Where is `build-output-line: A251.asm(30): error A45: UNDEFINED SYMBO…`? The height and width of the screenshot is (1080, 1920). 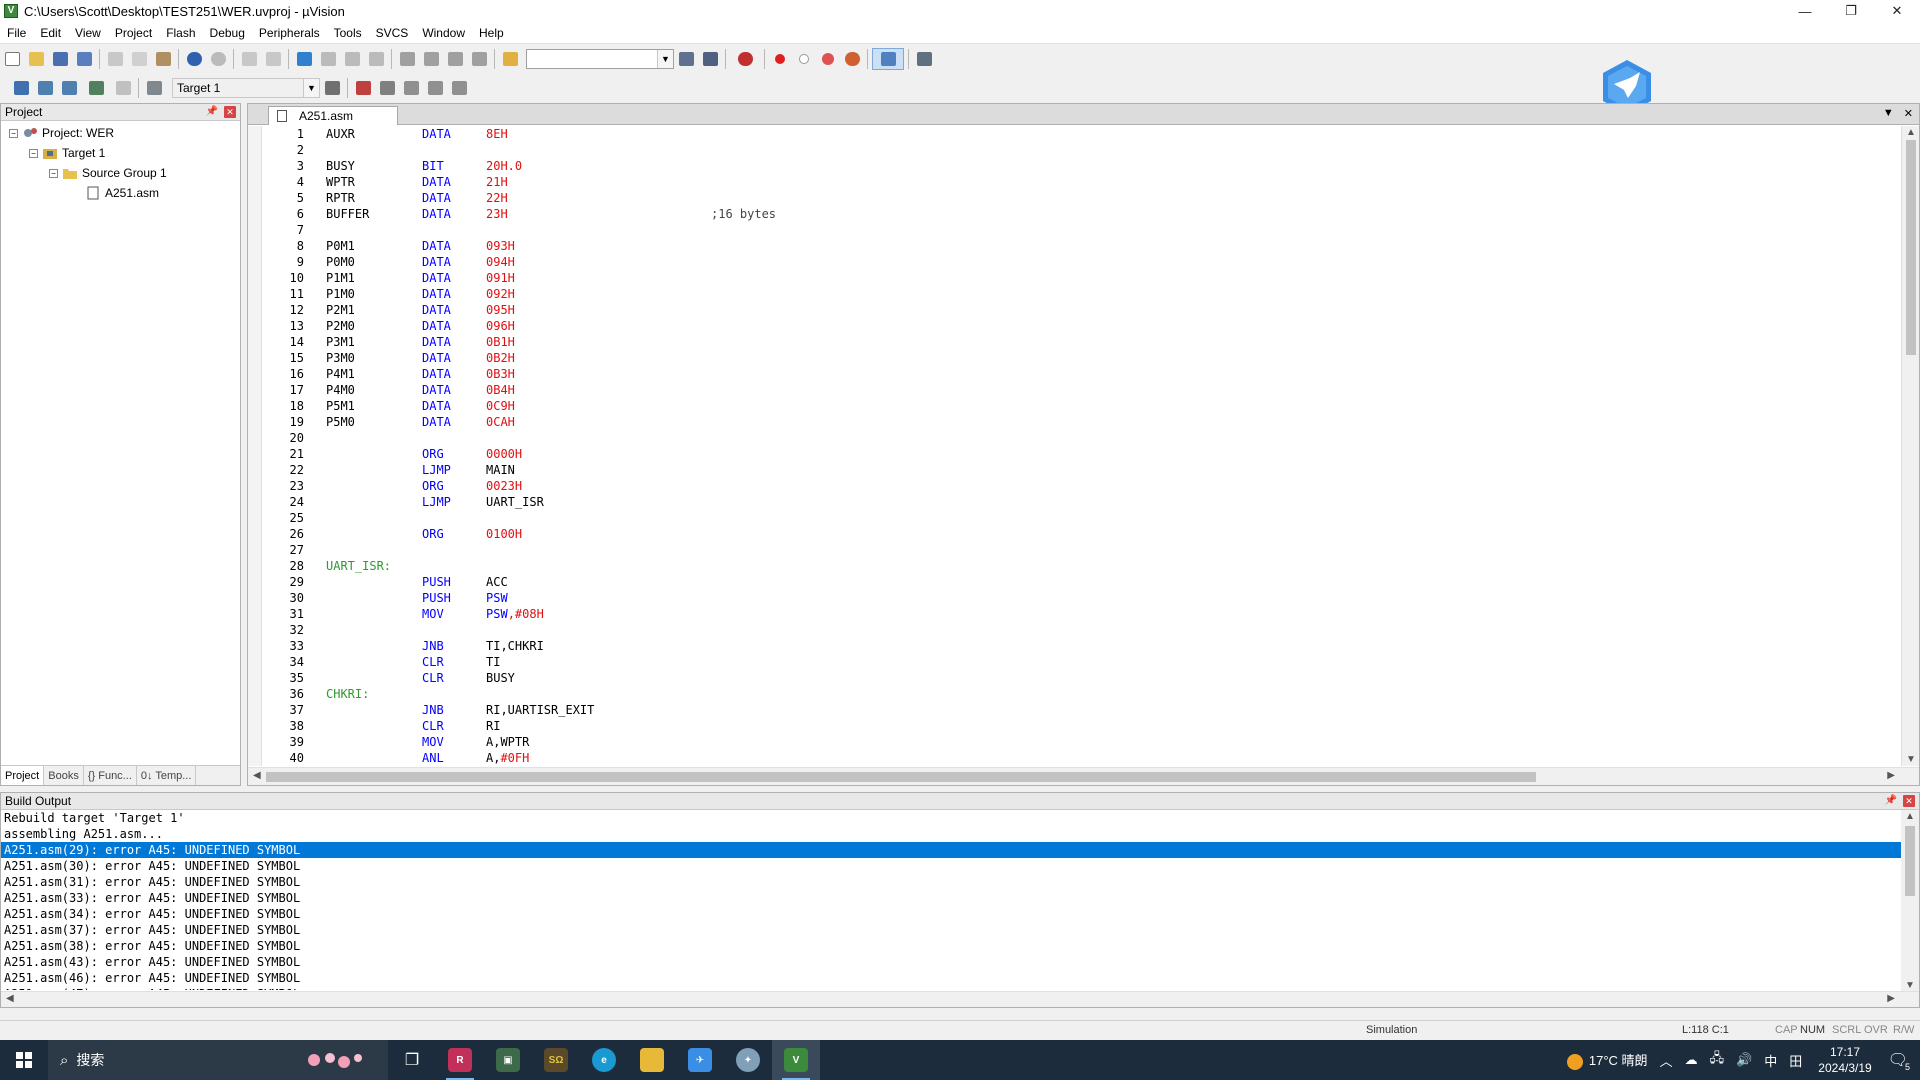
build-output-line: A251.asm(30): error A45: UNDEFINED SYMBO… is located at coordinates (951, 866).